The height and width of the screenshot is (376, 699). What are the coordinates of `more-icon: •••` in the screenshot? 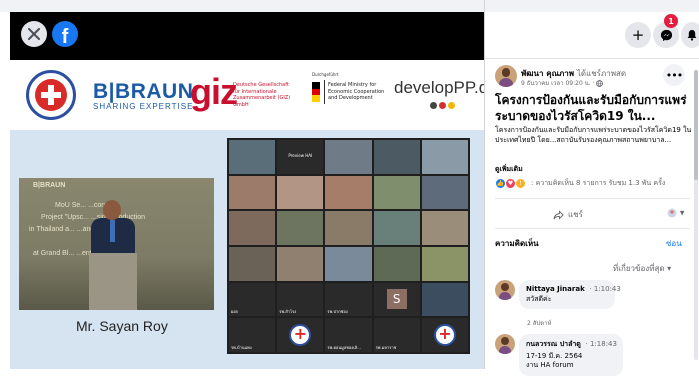 It's located at (674, 75).